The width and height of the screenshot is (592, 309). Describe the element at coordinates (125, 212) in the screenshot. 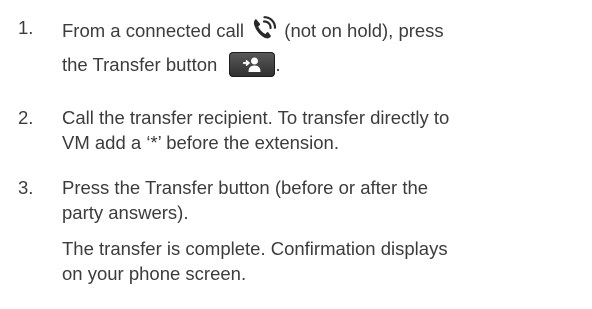

I see `step-line: party answers).` at that location.